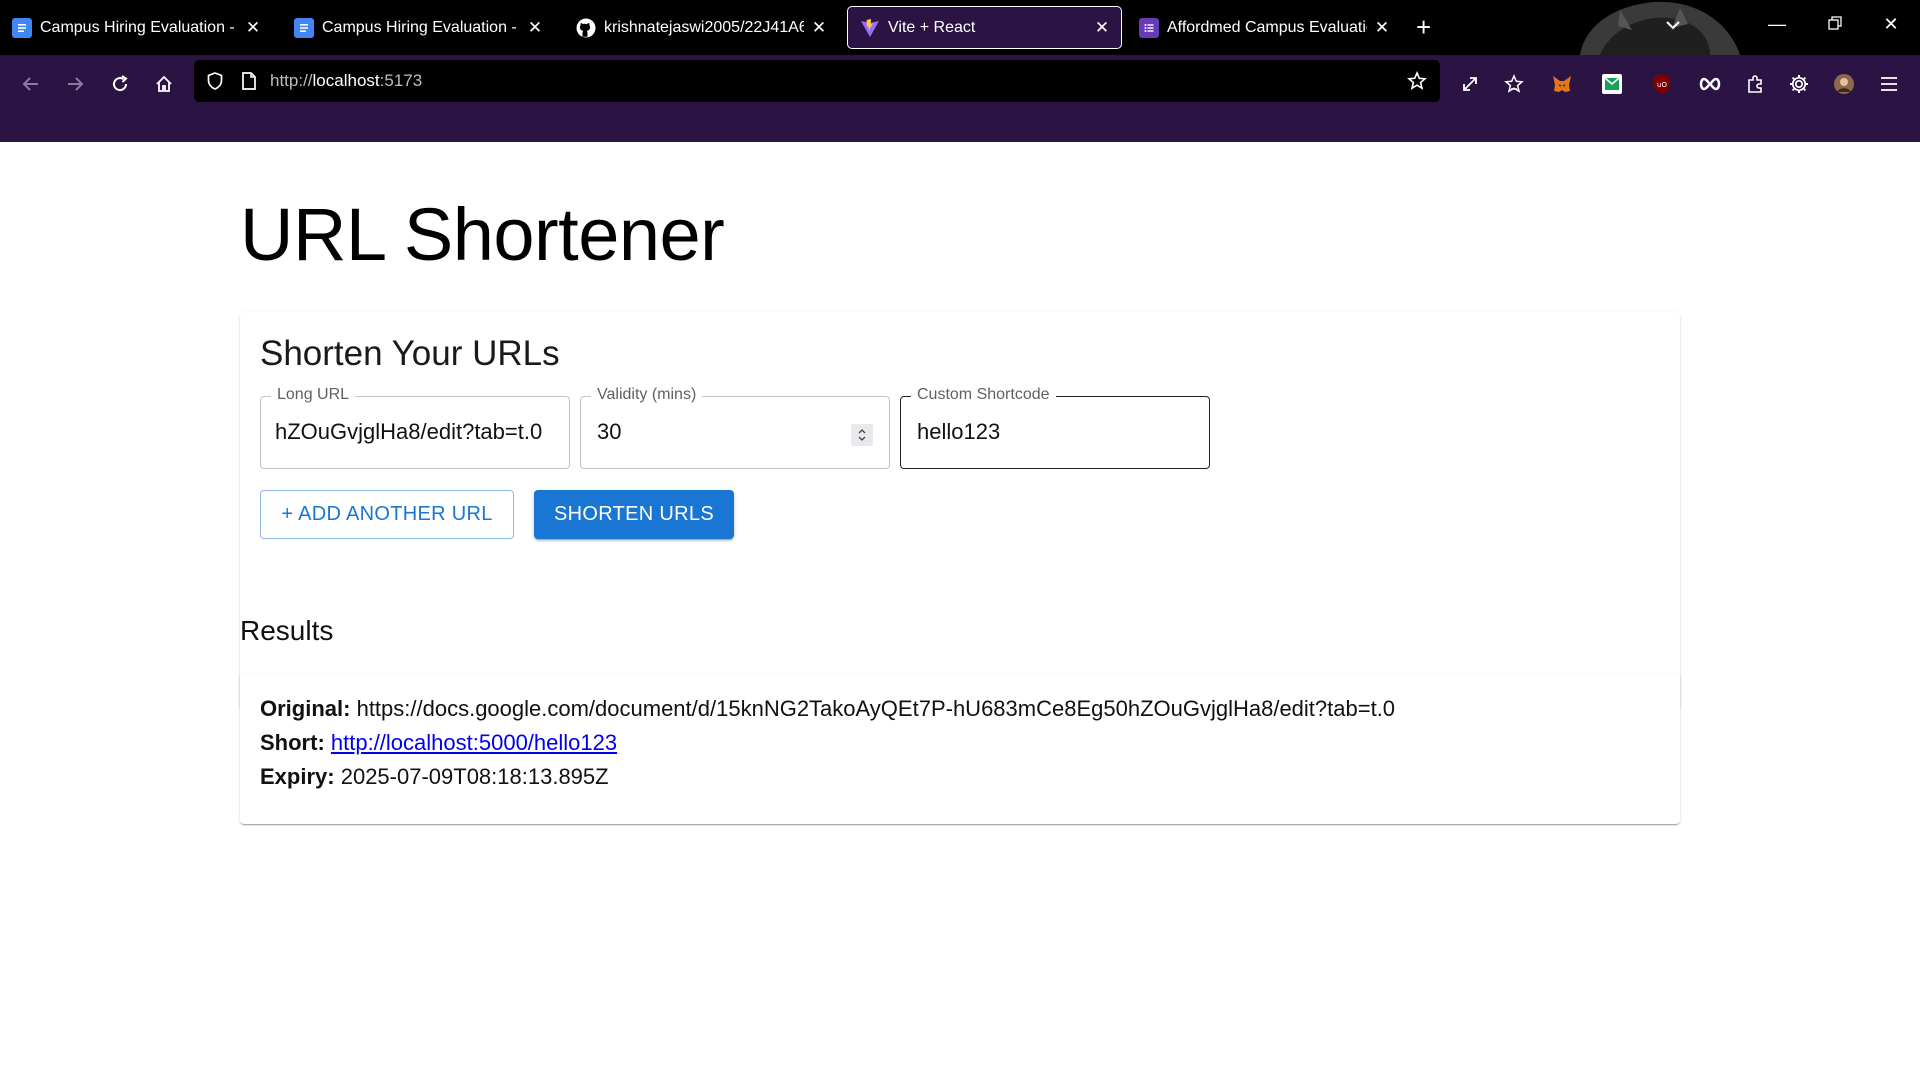 The width and height of the screenshot is (1920, 1080). I want to click on expiry-label: Expiry:, so click(297, 776).